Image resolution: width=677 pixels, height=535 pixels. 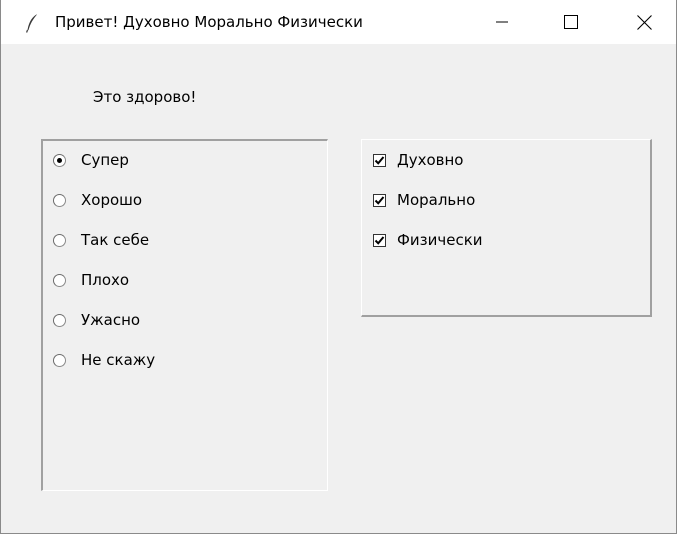 I want to click on radio-option-wont-say: Не скажу, so click(x=104, y=360).